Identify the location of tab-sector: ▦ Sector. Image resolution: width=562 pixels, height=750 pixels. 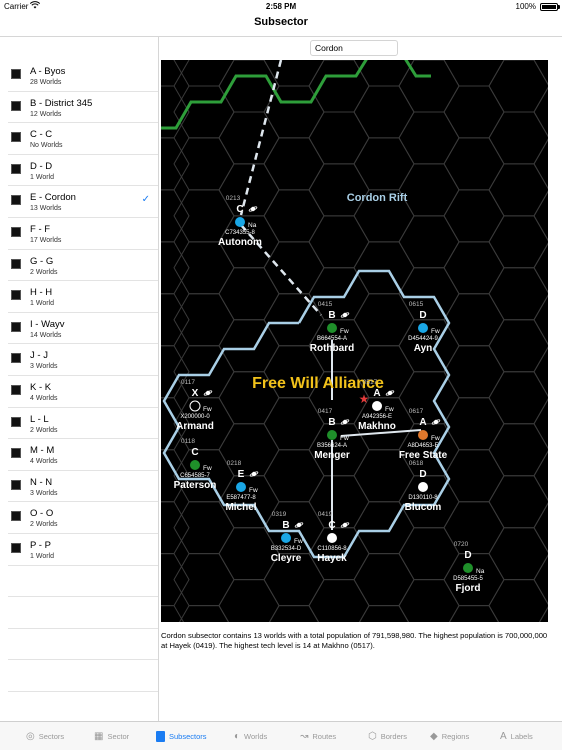
(111, 736).